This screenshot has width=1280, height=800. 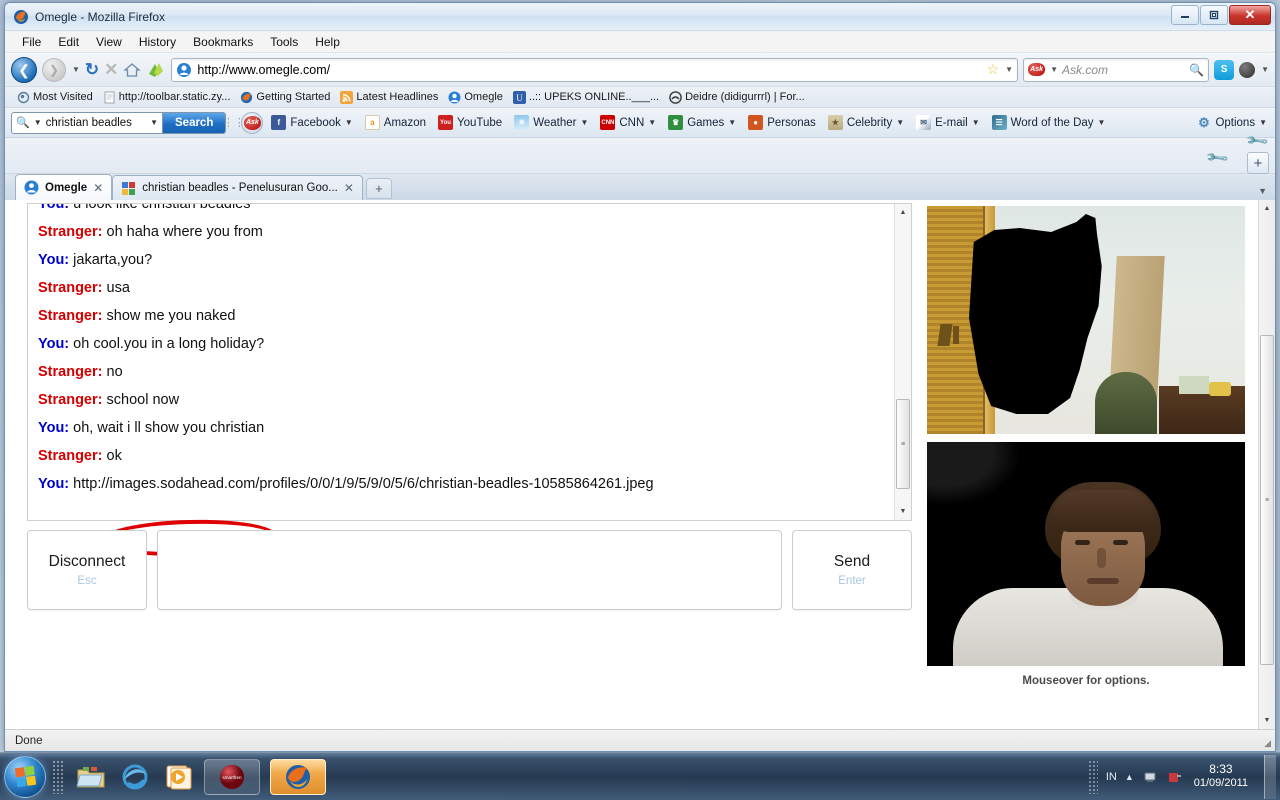 What do you see at coordinates (1258, 163) in the screenshot?
I see `add-panel-button: +` at bounding box center [1258, 163].